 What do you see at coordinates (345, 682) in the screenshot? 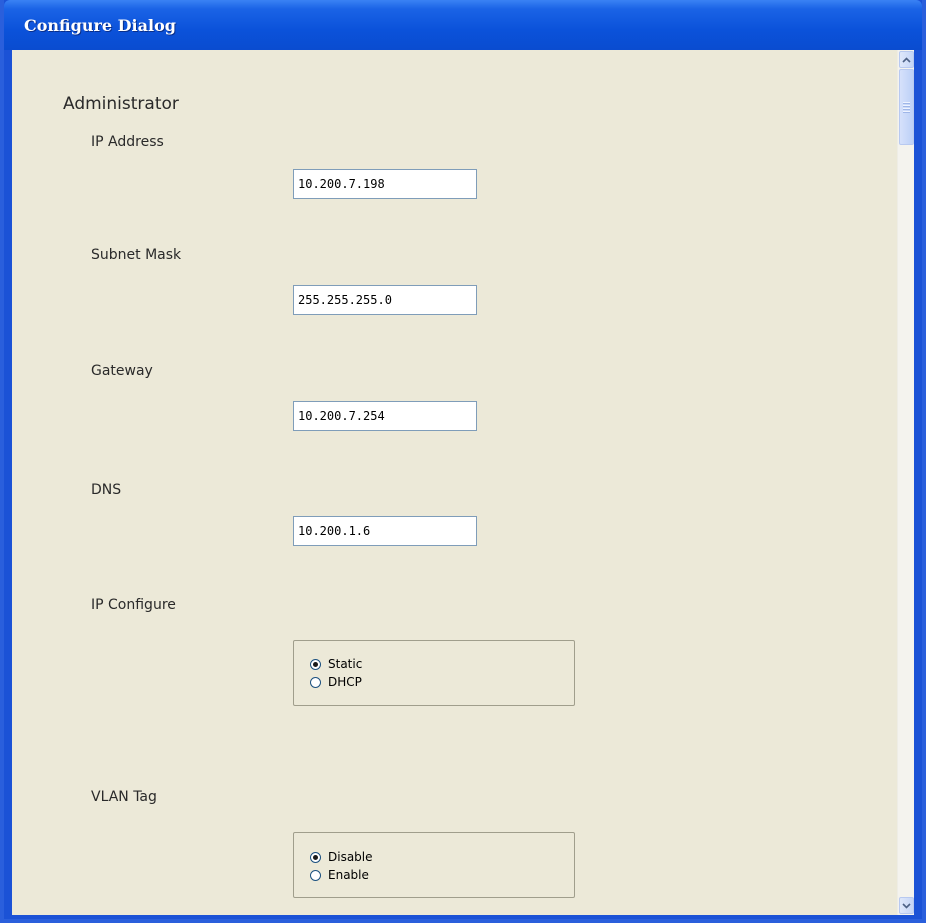
I see `ip-configure-option-label: DHCP` at bounding box center [345, 682].